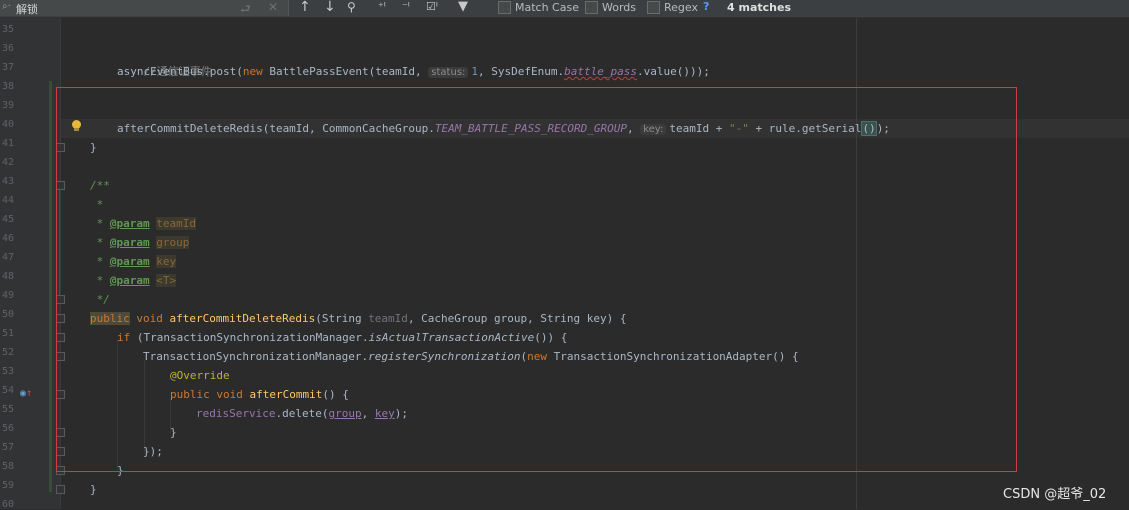  I want to click on keyword: new, so click(252, 71).